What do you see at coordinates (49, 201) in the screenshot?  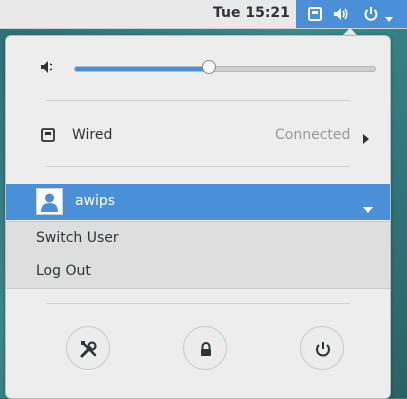 I see `avatar-icon` at bounding box center [49, 201].